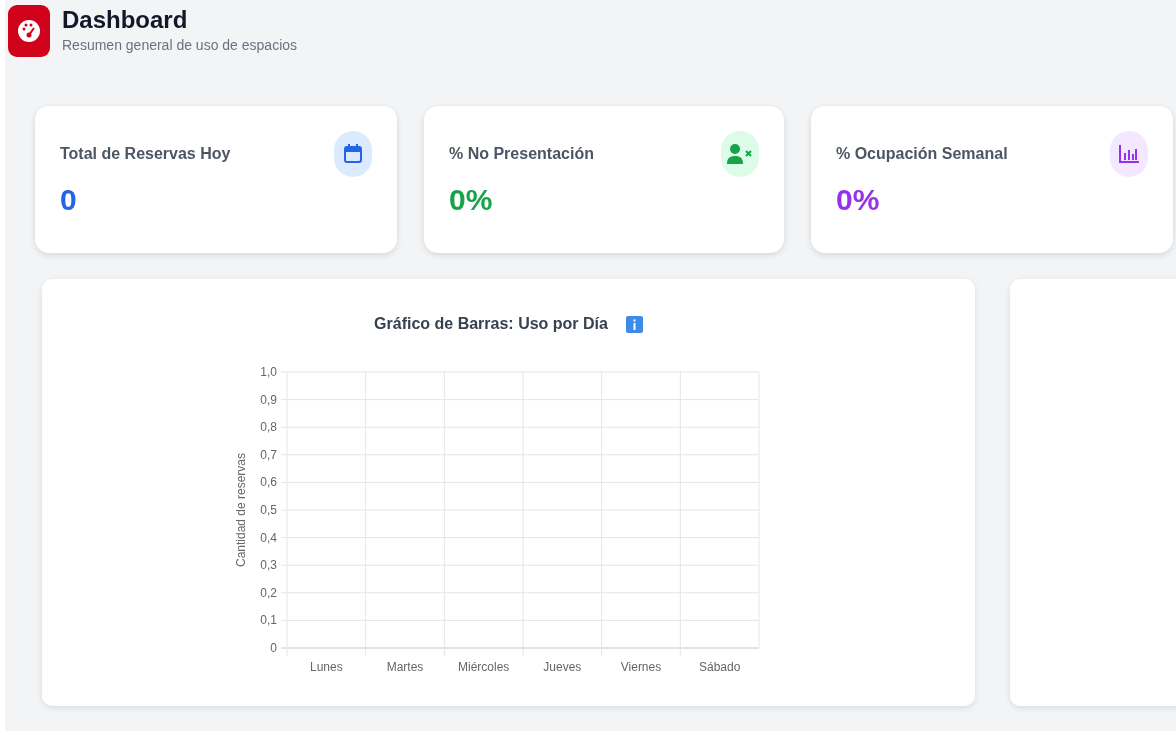 The image size is (1176, 731). Describe the element at coordinates (521, 154) in the screenshot. I see `stat-label: % No Presentación` at that location.